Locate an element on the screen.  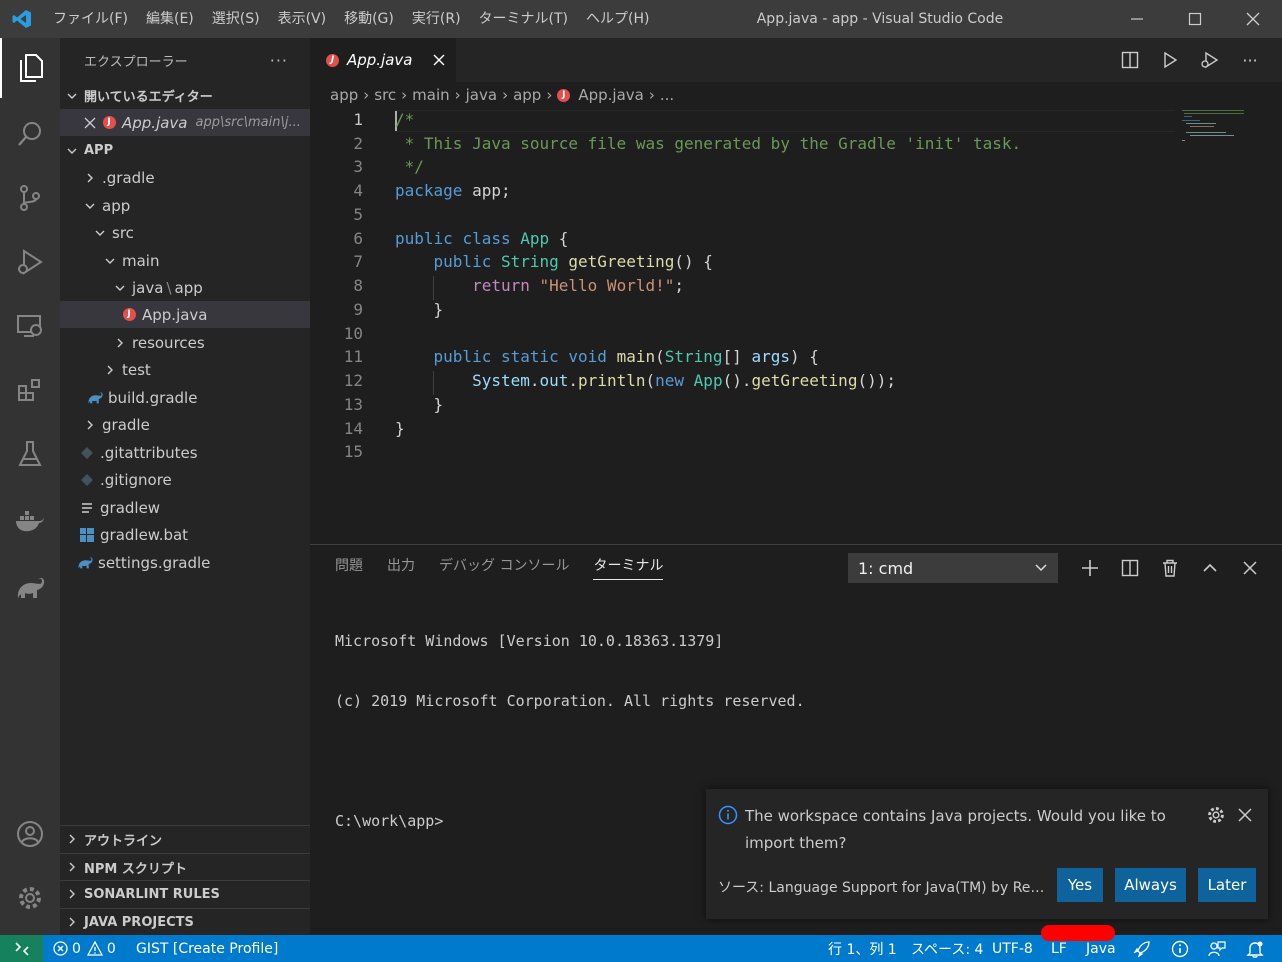
workspace-section: APP is located at coordinates (185, 150).